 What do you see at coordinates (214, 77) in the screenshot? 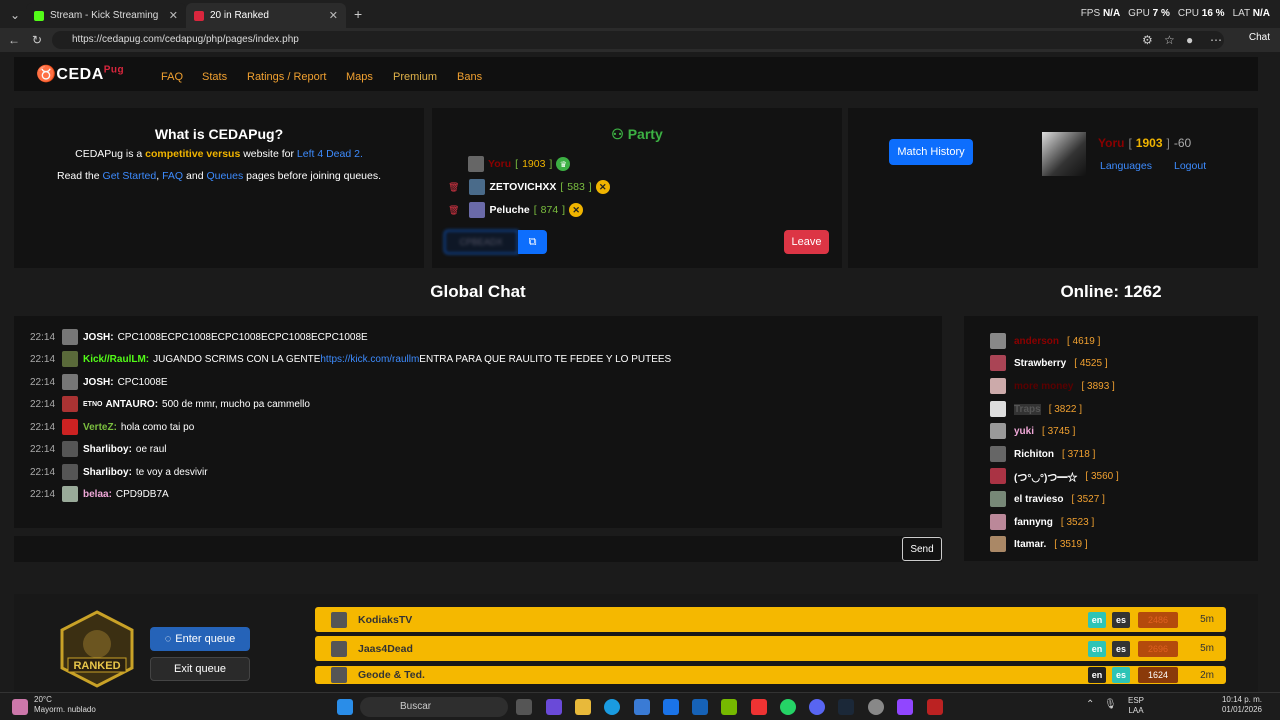
I see `nav-stats: Stats` at bounding box center [214, 77].